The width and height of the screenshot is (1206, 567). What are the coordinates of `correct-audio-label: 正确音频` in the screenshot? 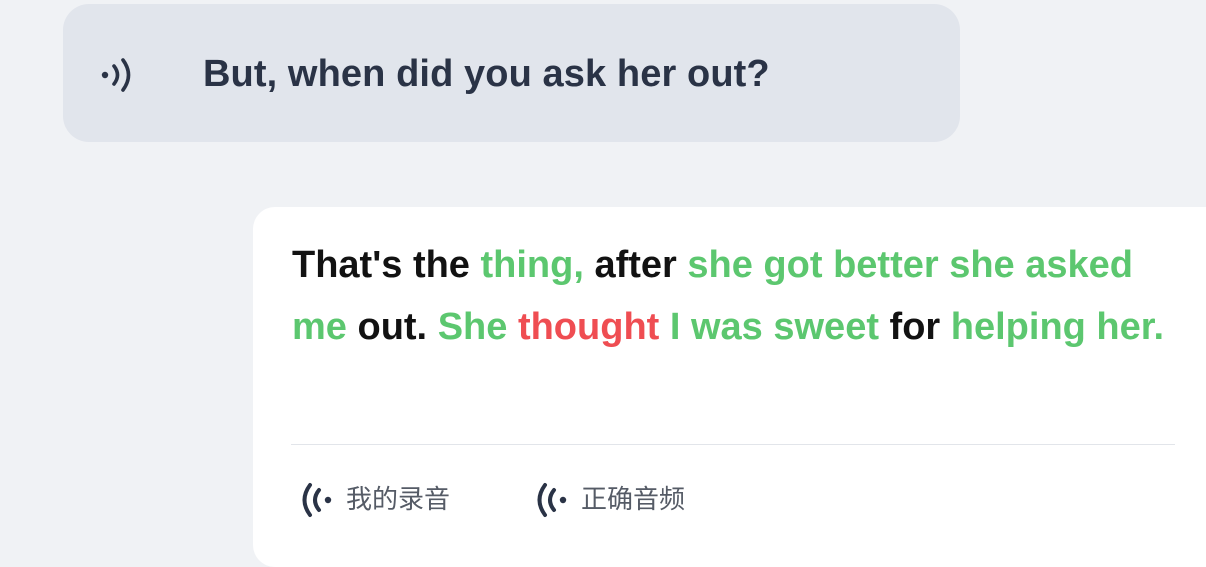 It's located at (633, 500).